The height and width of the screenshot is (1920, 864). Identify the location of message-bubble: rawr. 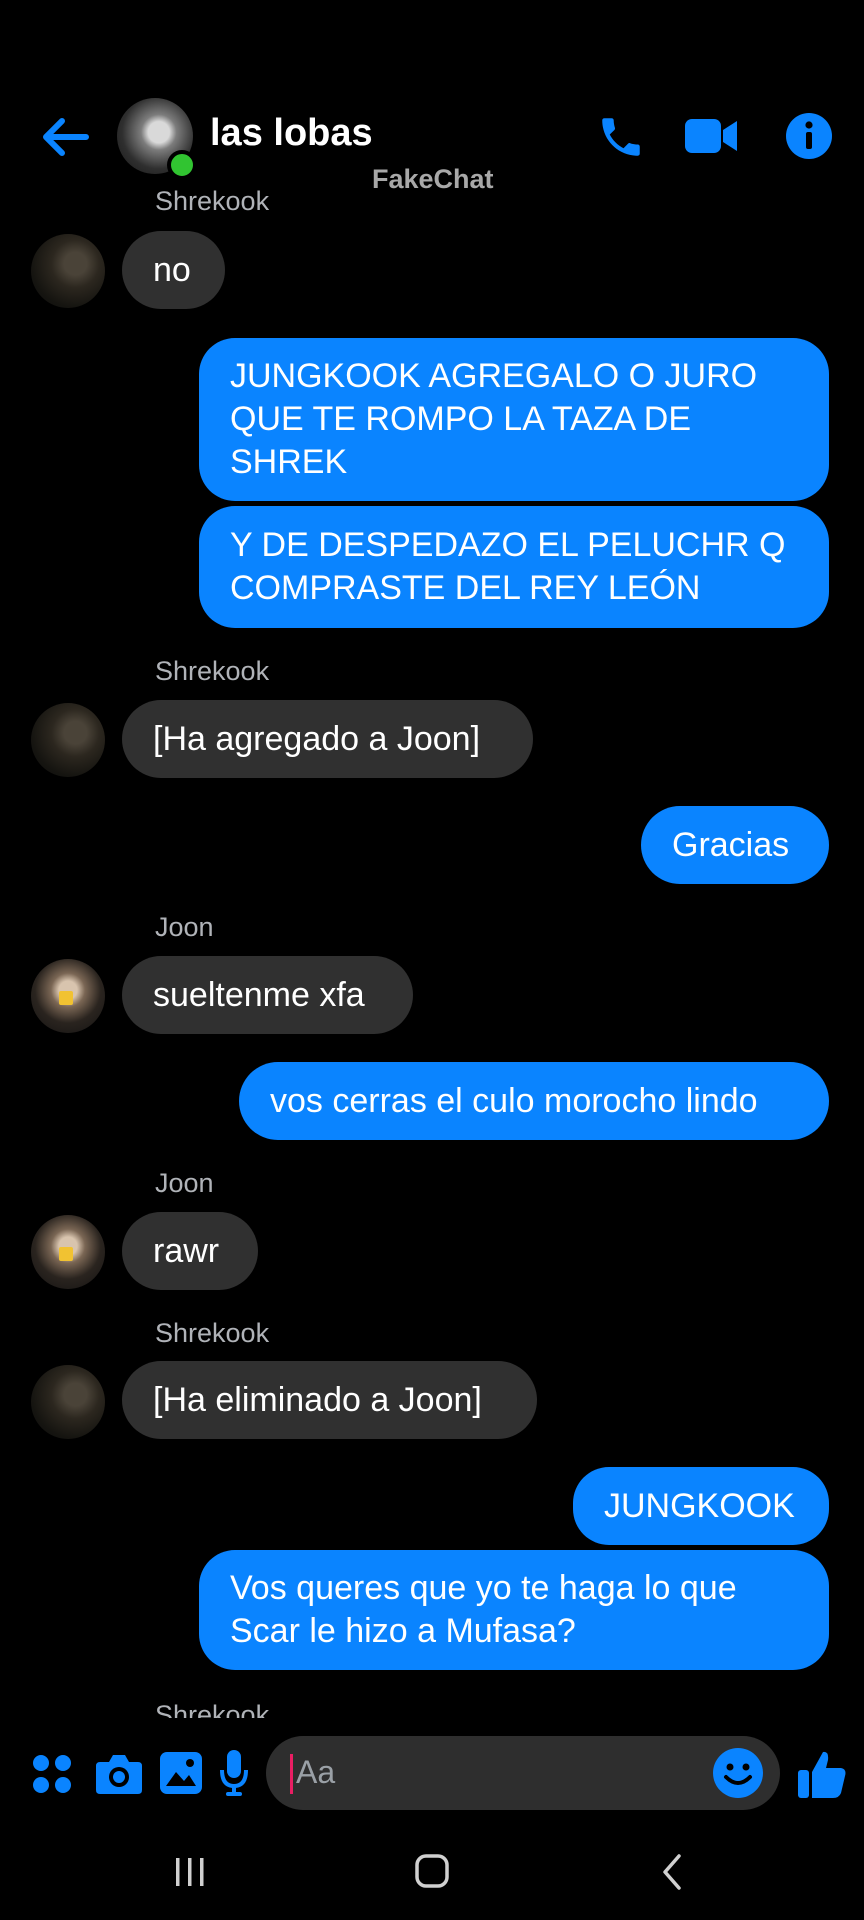
(190, 1251).